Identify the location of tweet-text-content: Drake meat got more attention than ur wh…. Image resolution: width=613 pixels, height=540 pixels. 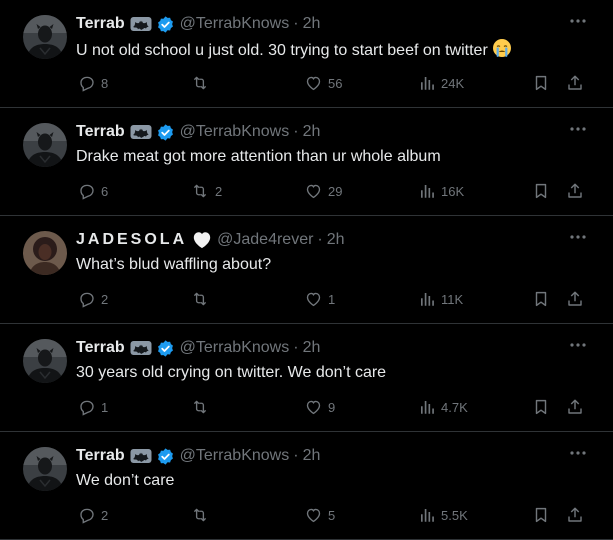
(258, 156).